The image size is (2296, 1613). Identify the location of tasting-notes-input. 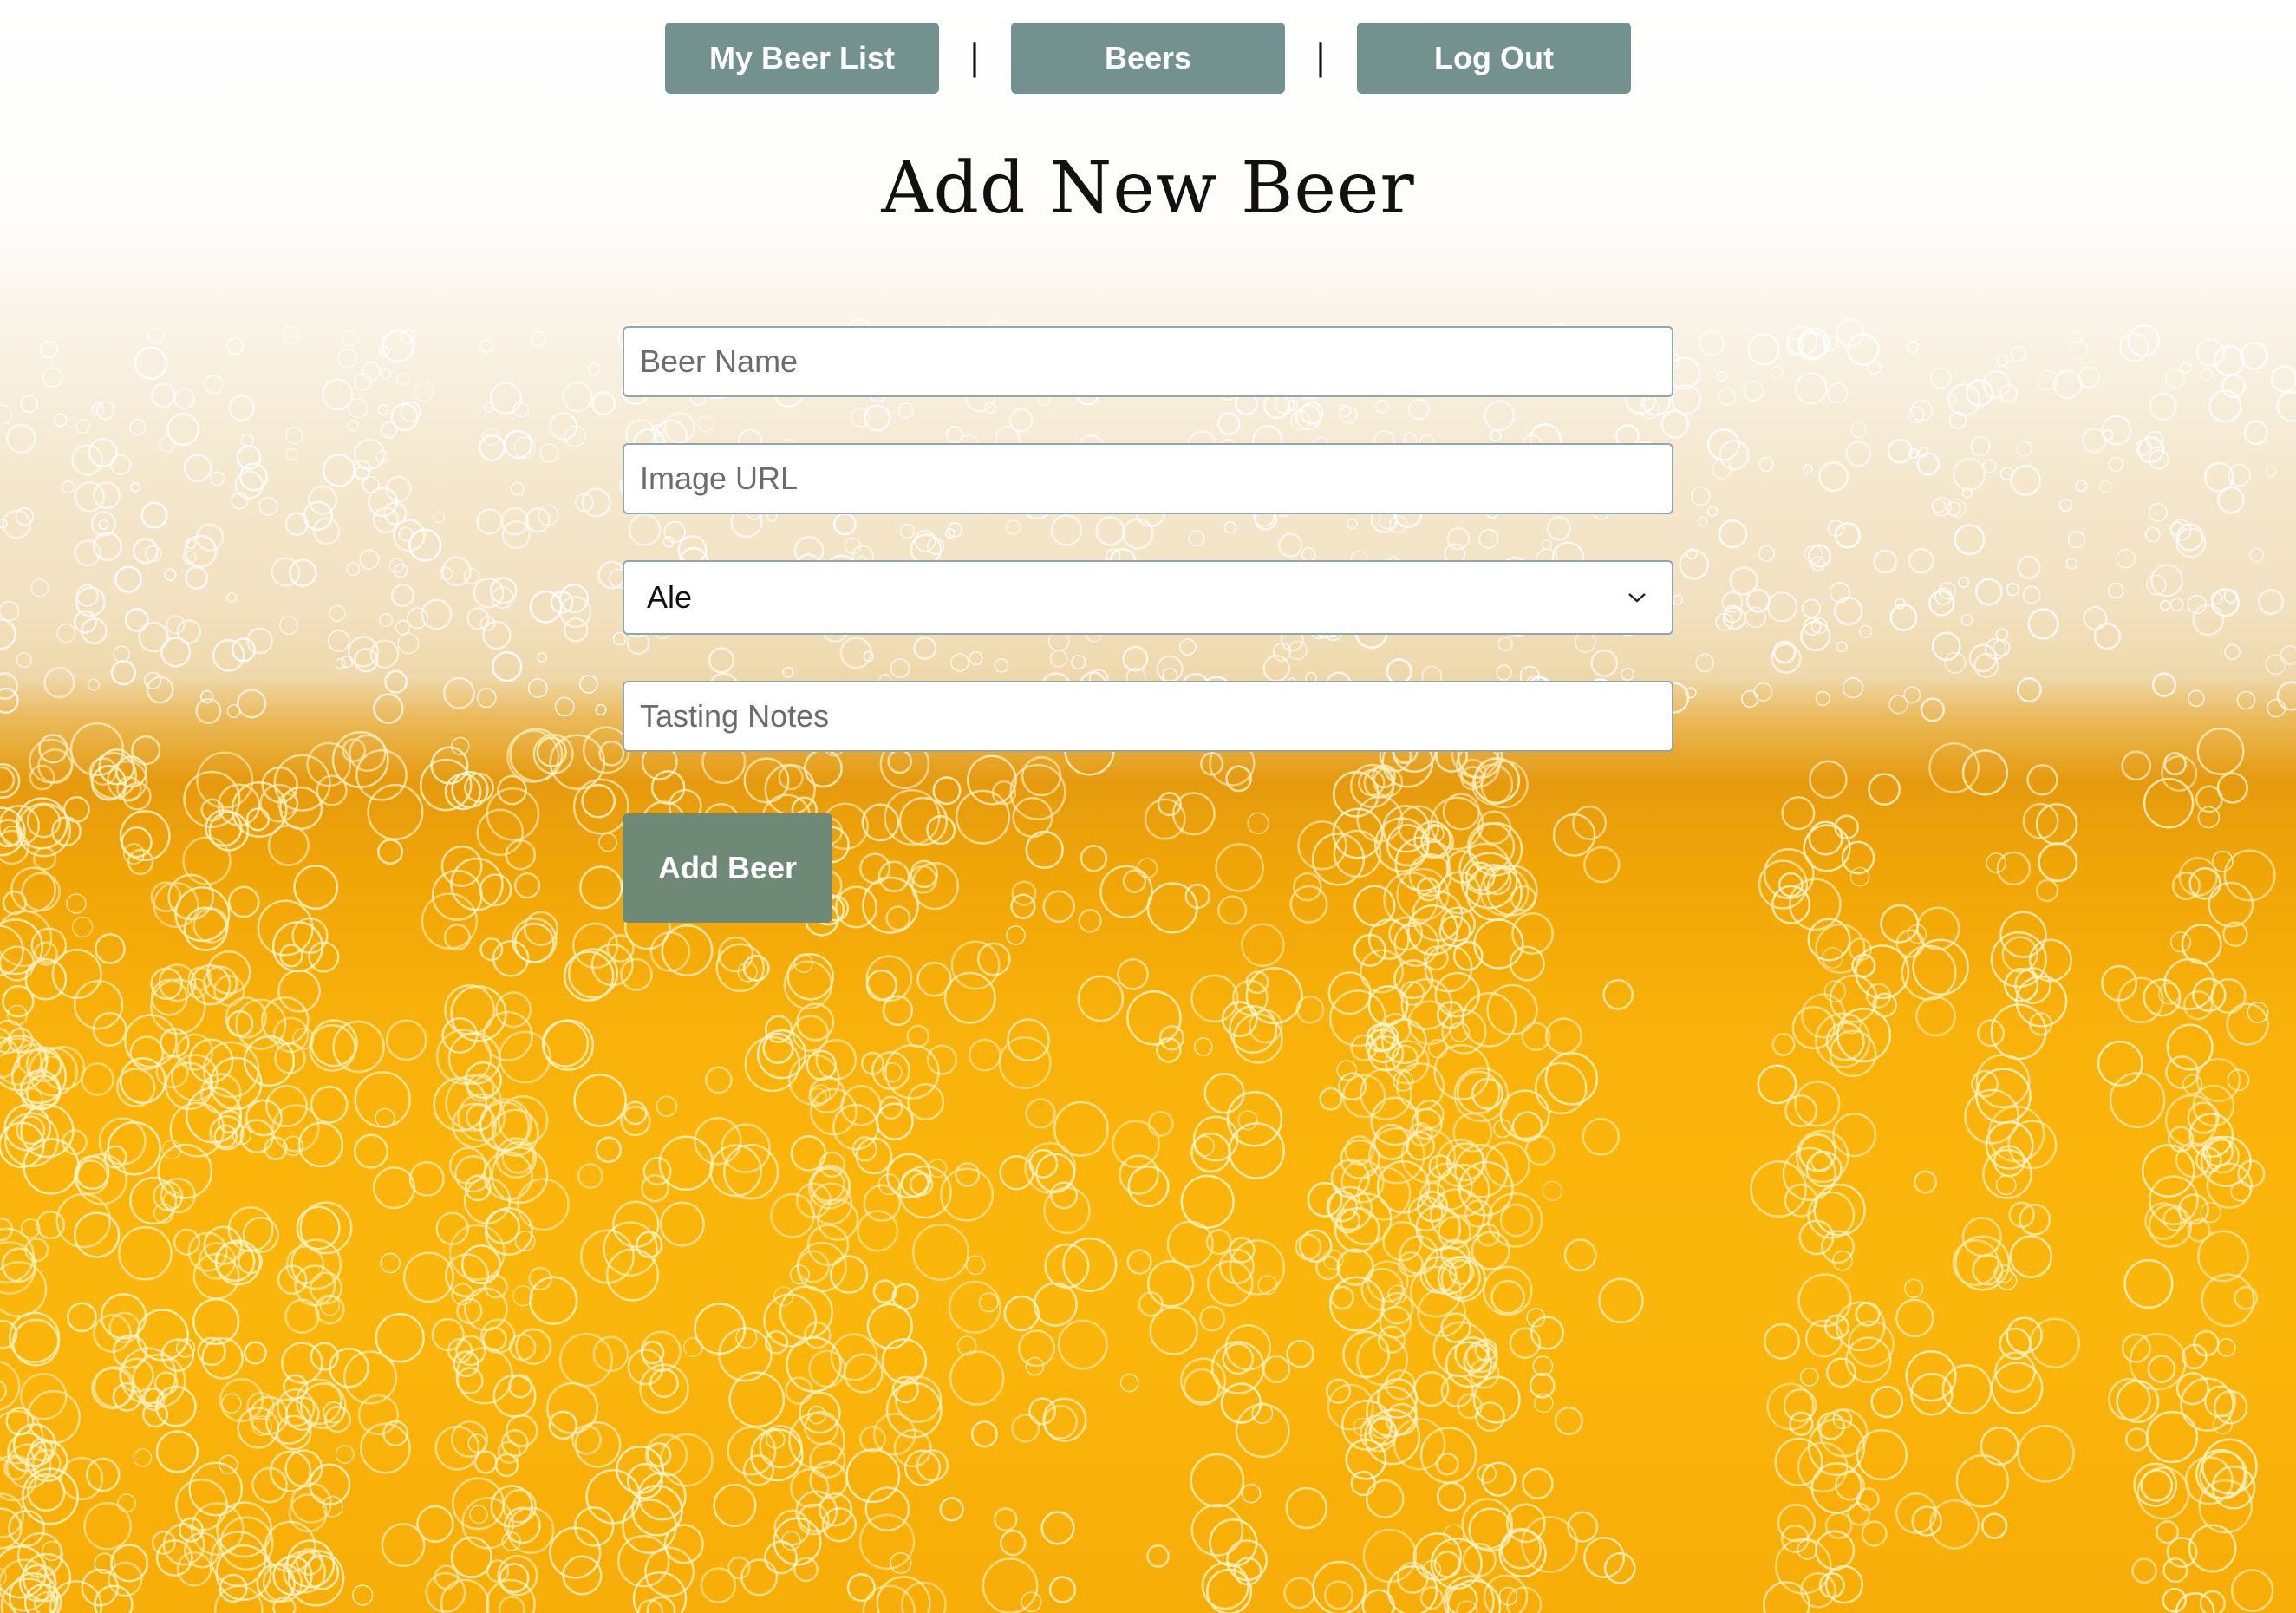
(1148, 716).